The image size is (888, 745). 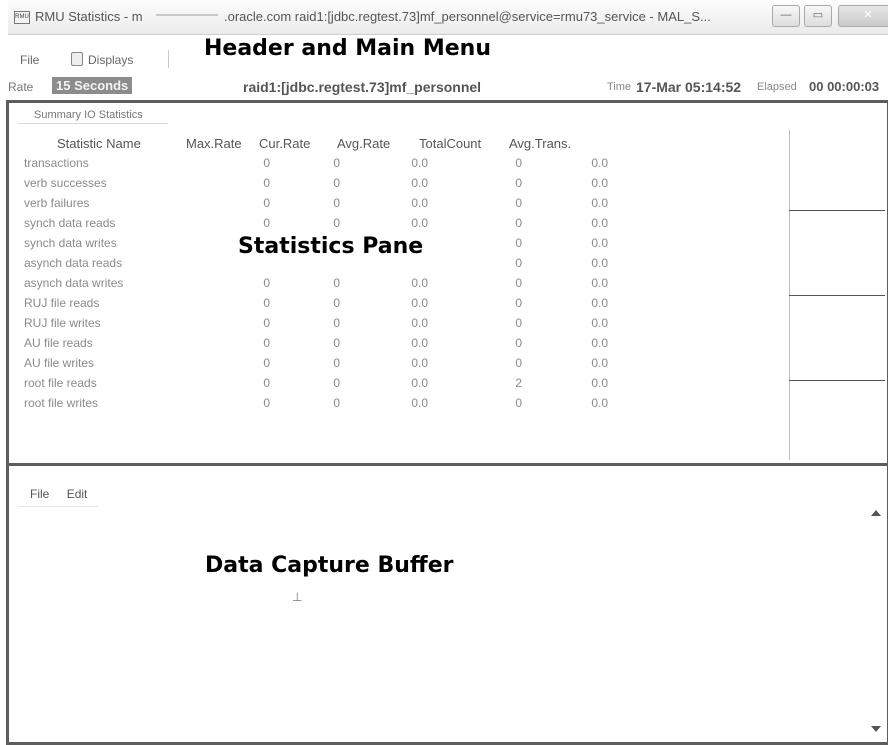 What do you see at coordinates (876, 513) in the screenshot?
I see `scroll-up-icon` at bounding box center [876, 513].